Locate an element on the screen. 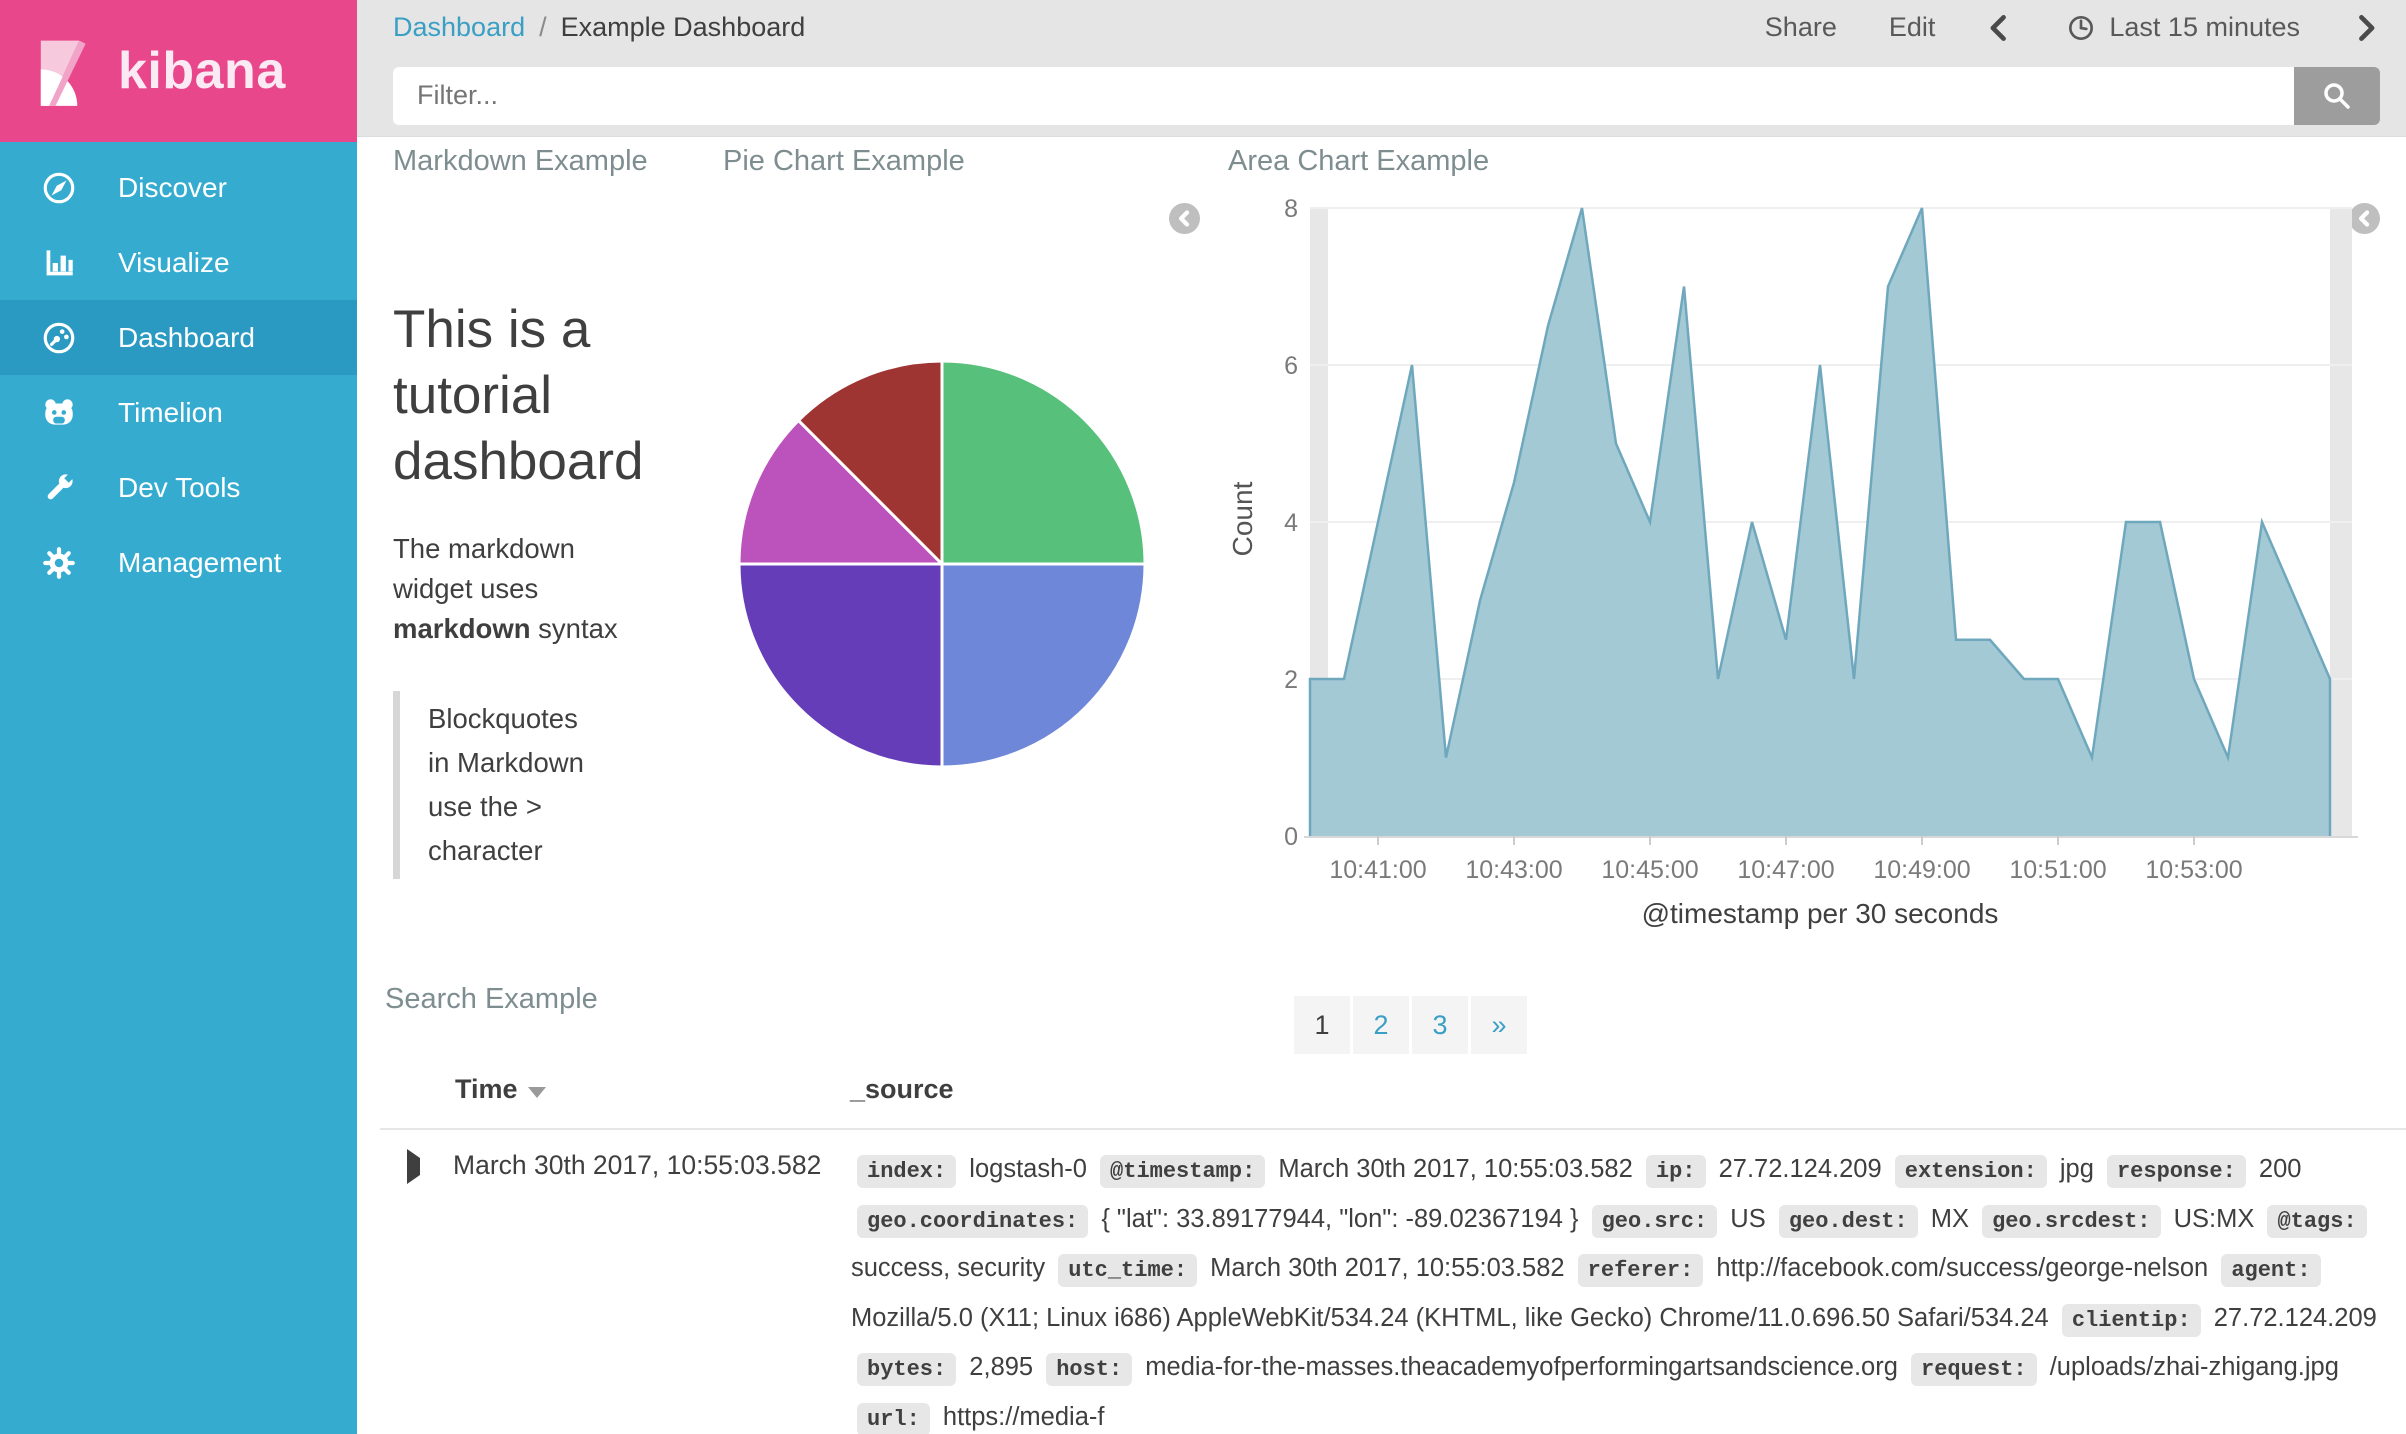  page-button-3: 3 is located at coordinates (1440, 1025).